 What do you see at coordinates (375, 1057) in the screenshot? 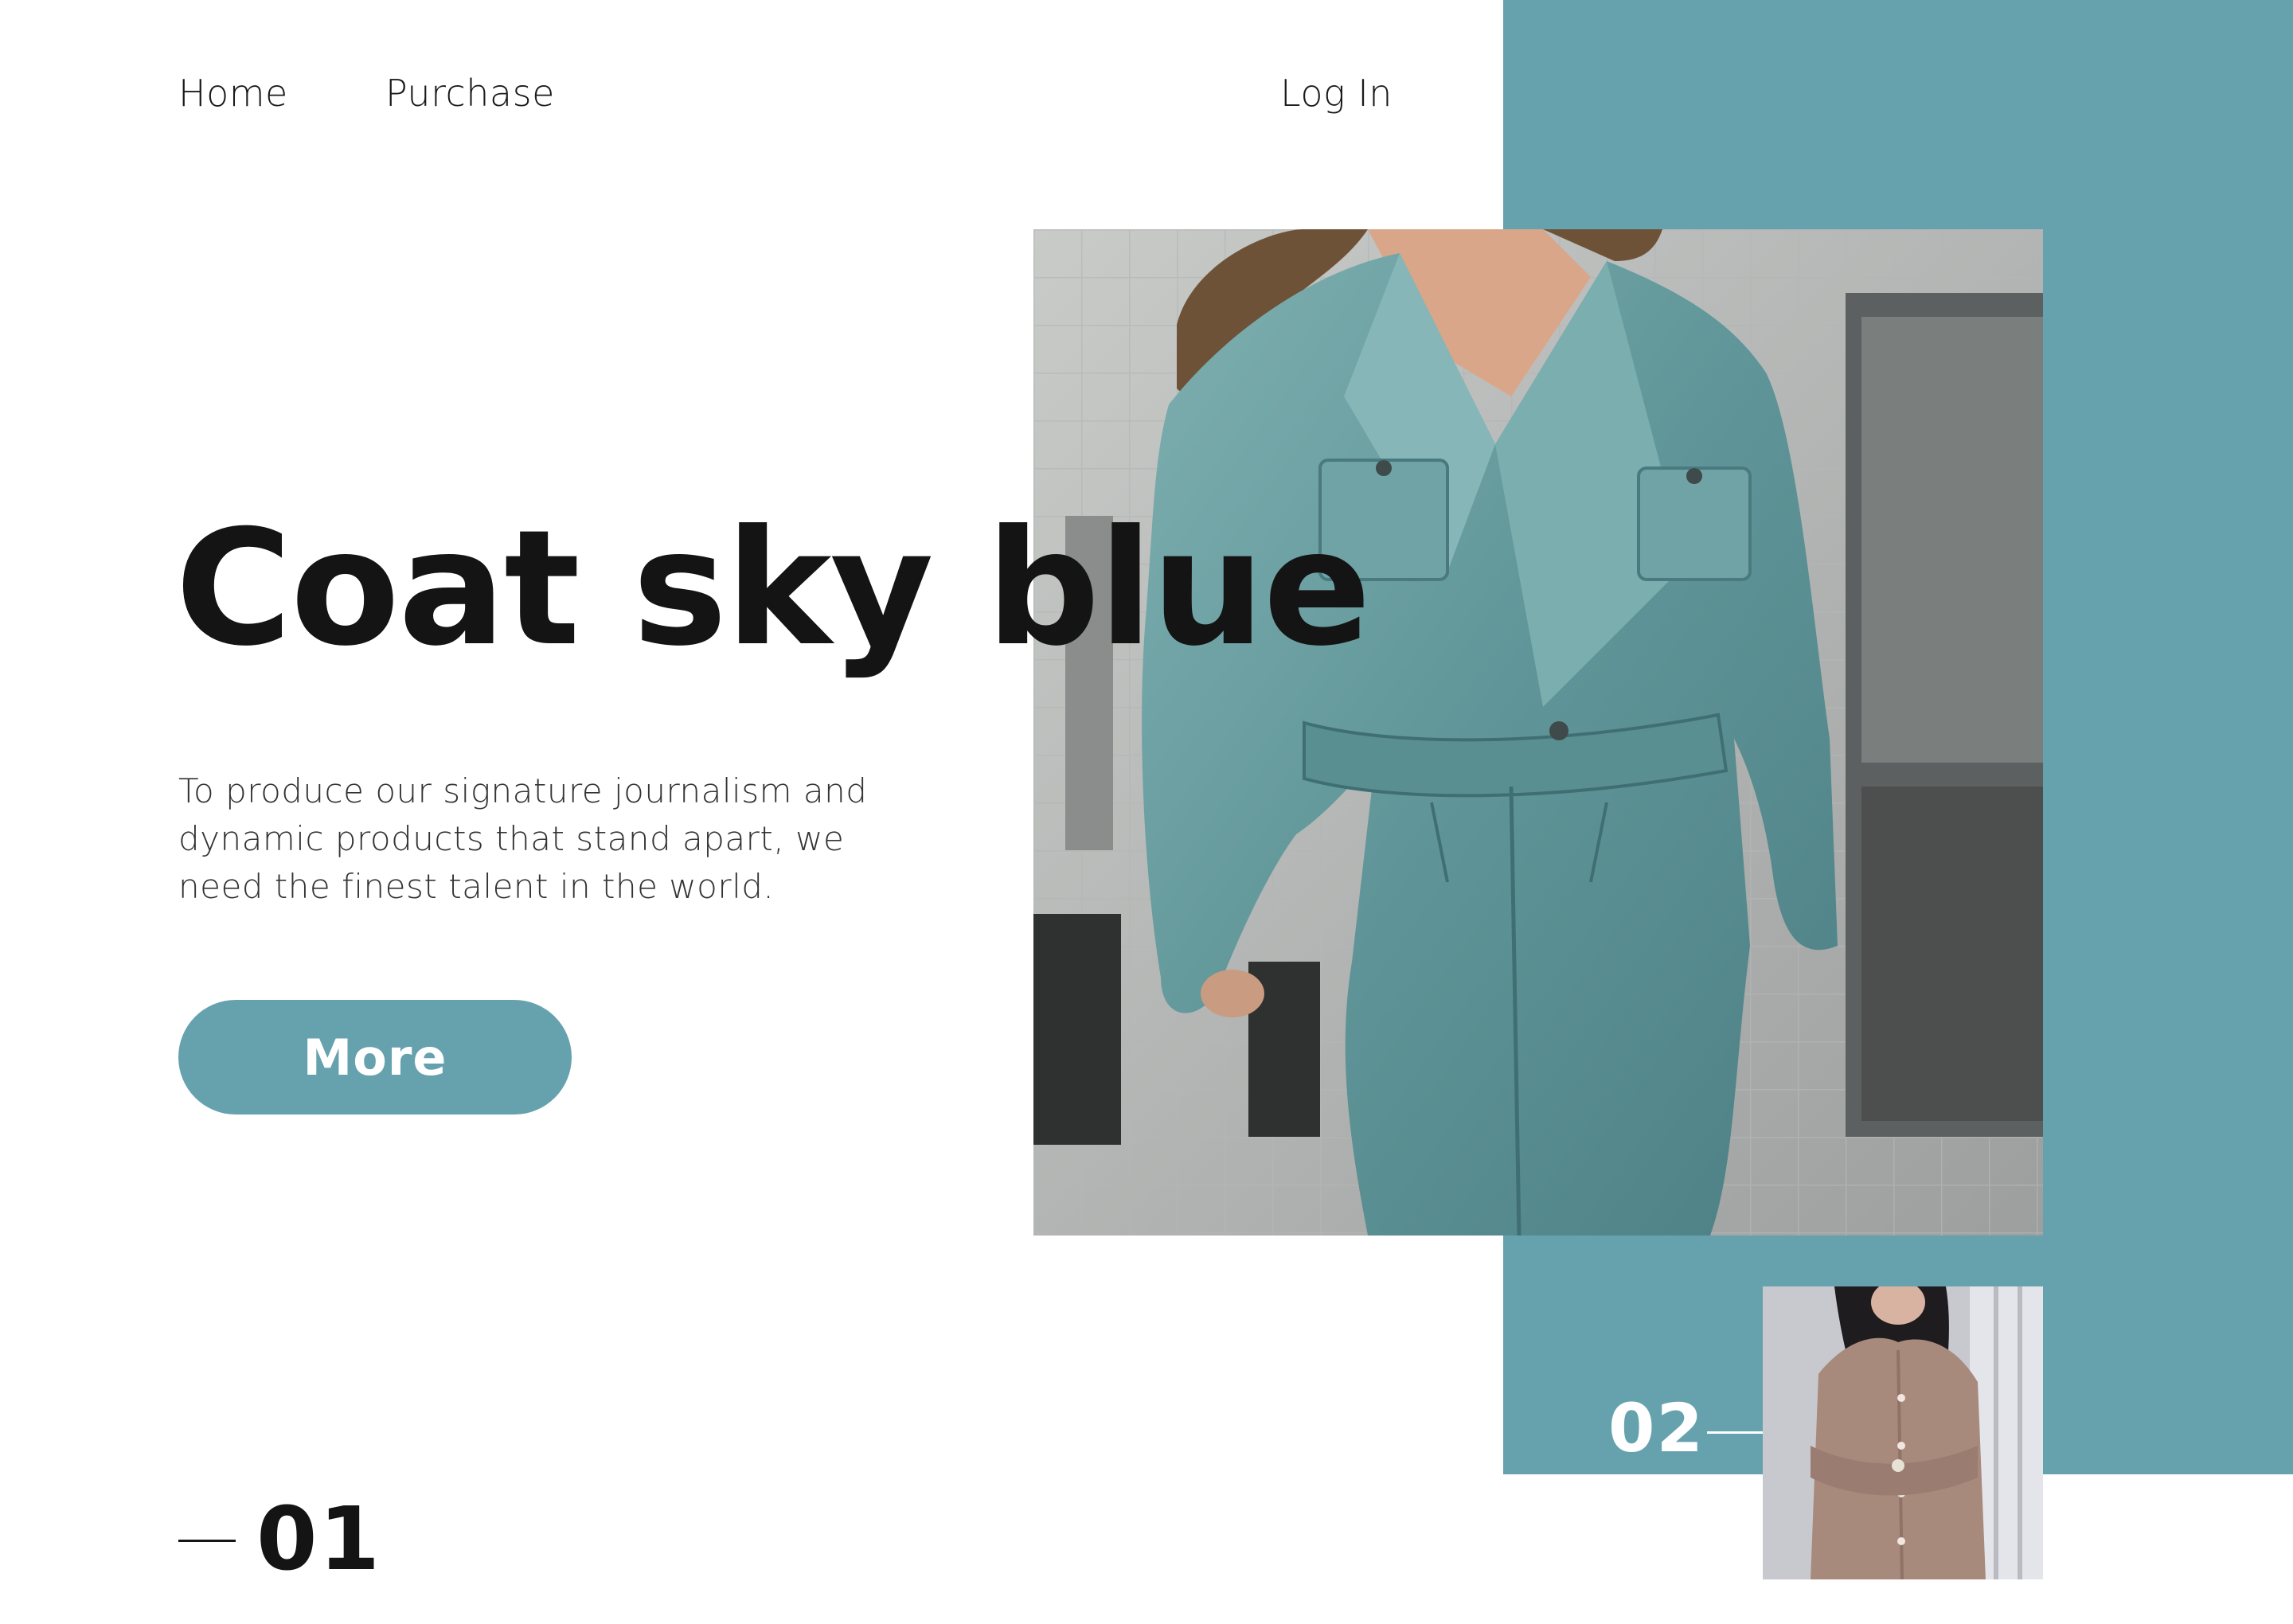
I see `more-button: More` at bounding box center [375, 1057].